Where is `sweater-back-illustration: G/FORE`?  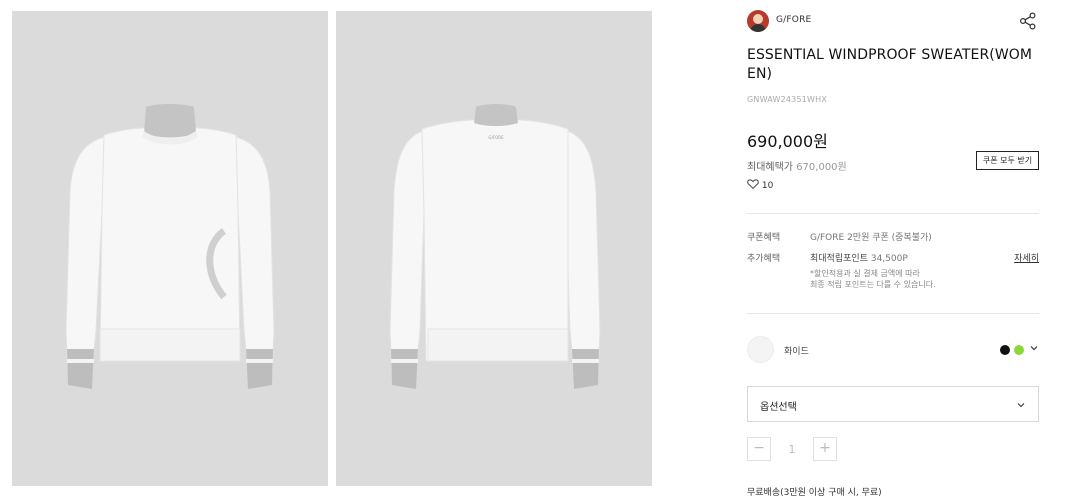
sweater-back-illustration: G/FORE is located at coordinates (495, 247).